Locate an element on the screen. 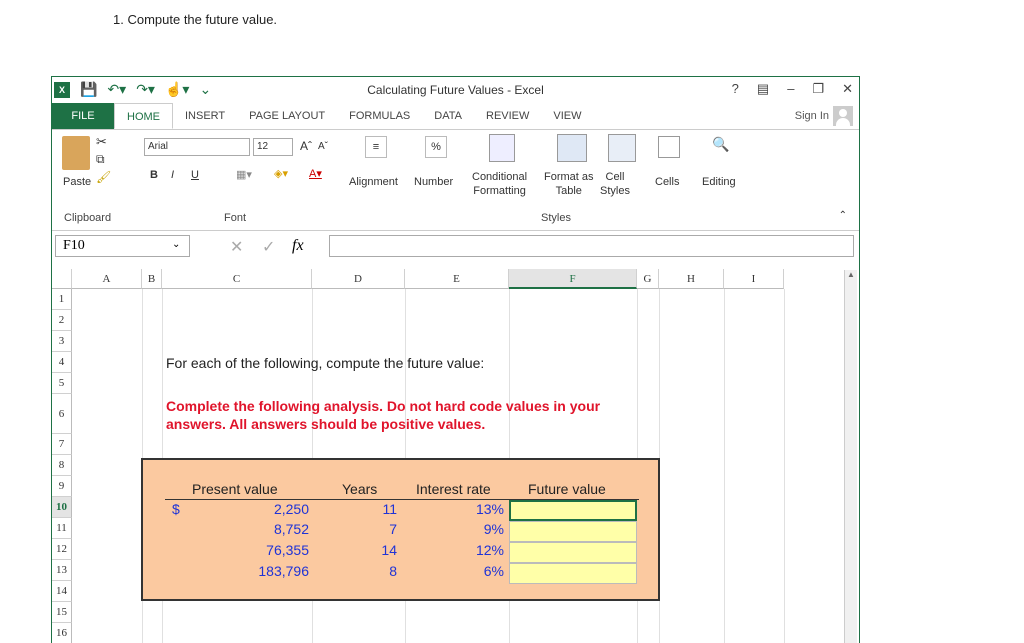 The image size is (1024, 643). avatar is located at coordinates (843, 116).